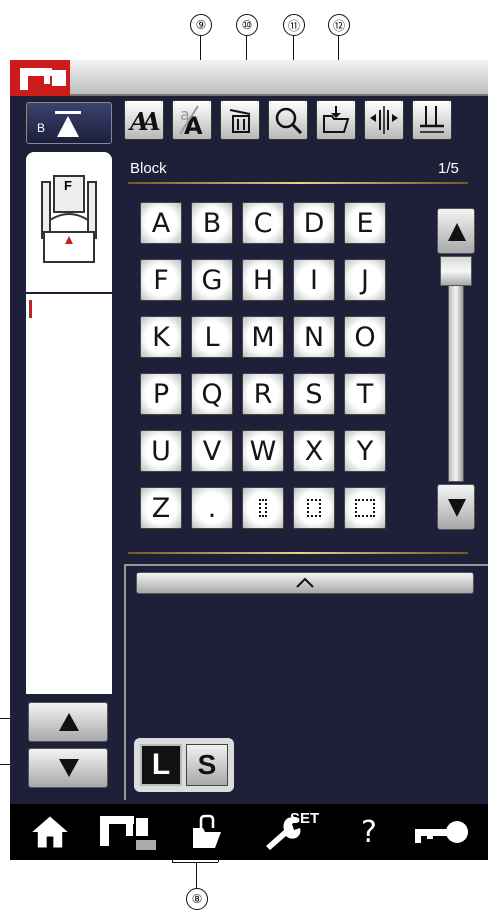 This screenshot has height=914, width=488. What do you see at coordinates (69, 494) in the screenshot?
I see `pattern-preview` at bounding box center [69, 494].